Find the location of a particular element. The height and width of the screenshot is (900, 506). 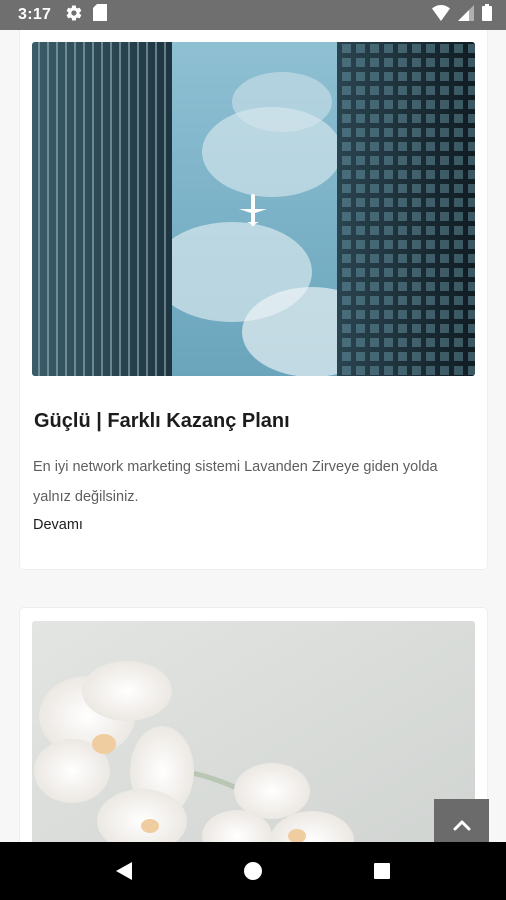

battery-icon is located at coordinates (487, 15).